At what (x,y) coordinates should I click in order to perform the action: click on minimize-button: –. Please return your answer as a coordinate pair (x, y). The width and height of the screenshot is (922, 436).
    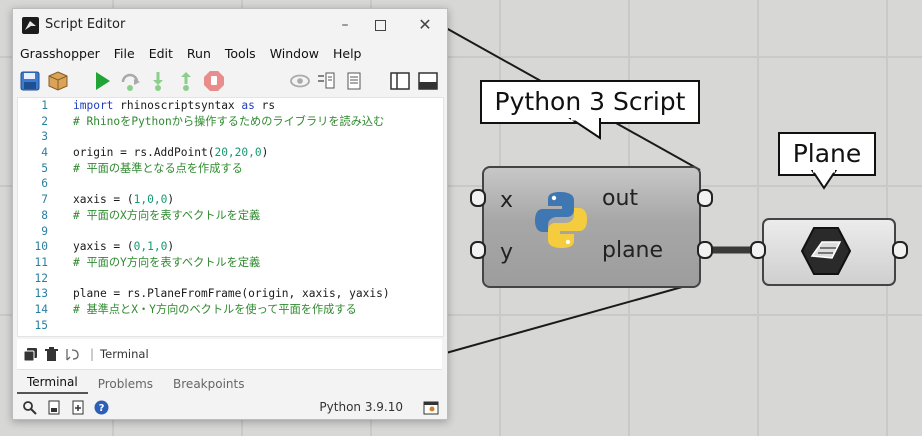
    Looking at the image, I should click on (345, 25).